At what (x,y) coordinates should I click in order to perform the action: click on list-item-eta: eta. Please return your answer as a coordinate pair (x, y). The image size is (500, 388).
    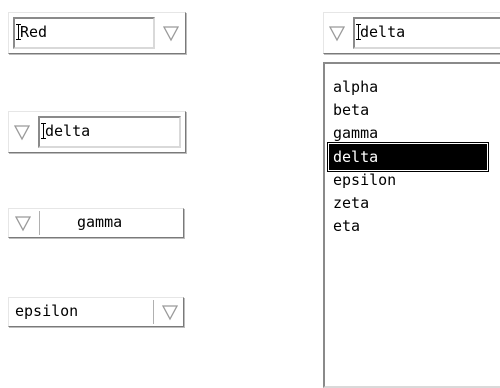
    Looking at the image, I should click on (346, 226).